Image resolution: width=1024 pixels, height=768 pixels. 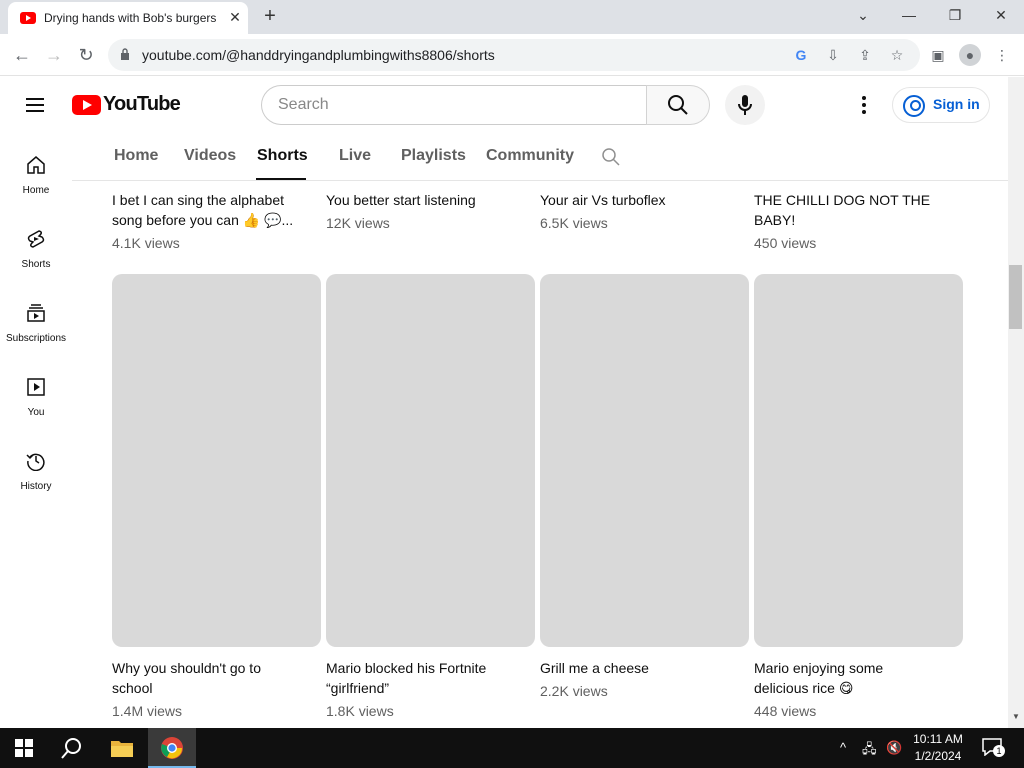 I want to click on youtube-logo-icon, so click(x=86, y=105).